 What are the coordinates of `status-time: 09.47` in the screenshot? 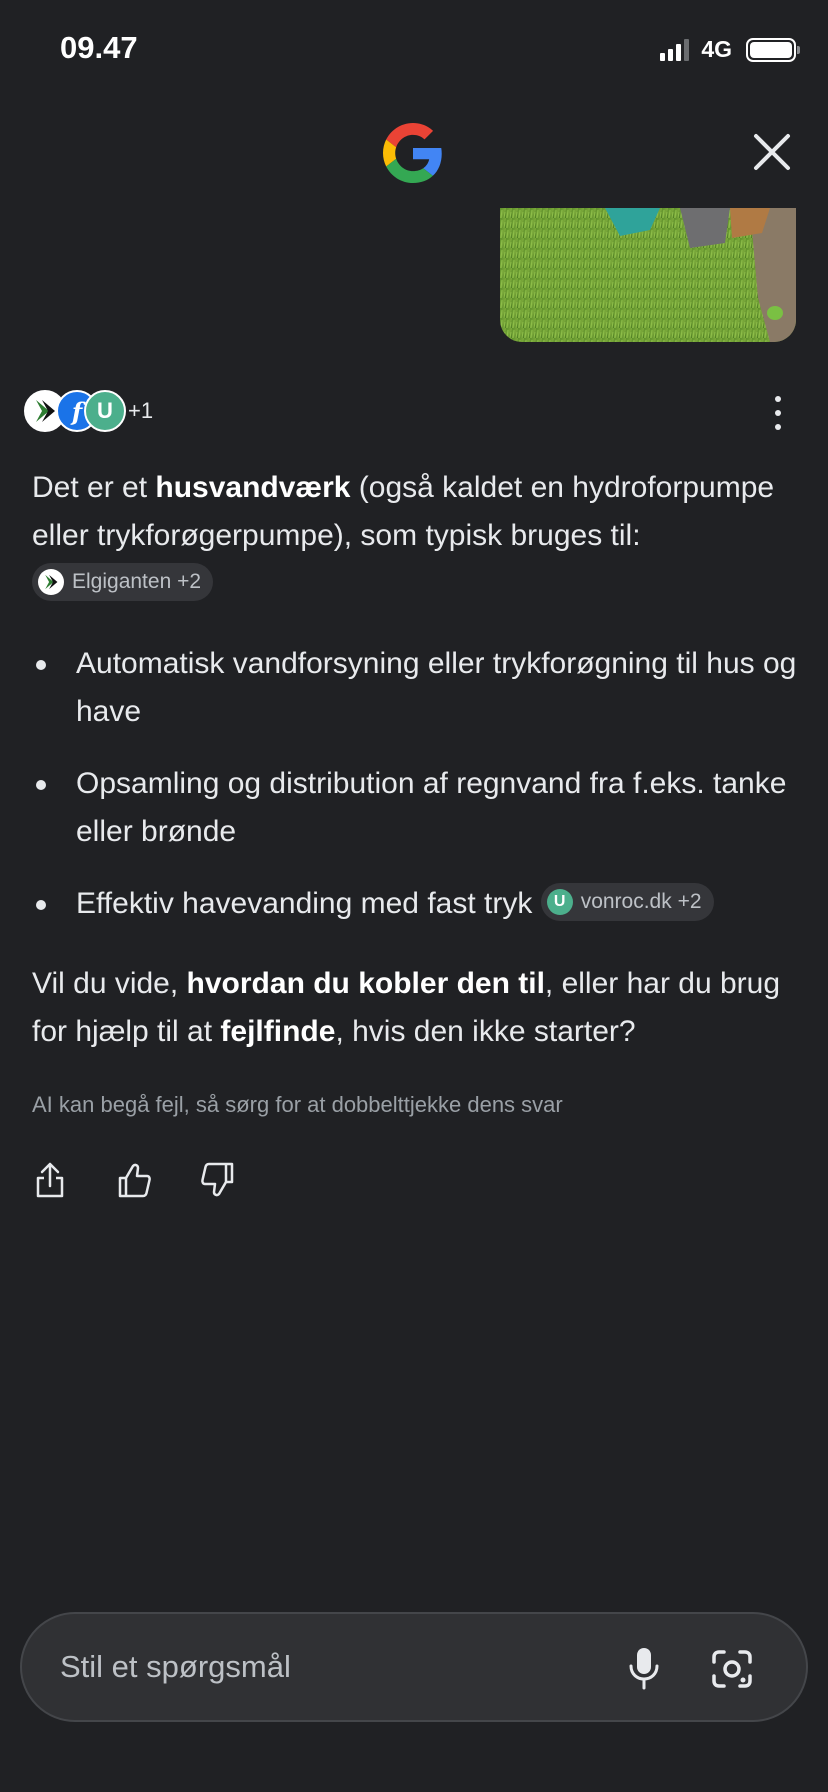 It's located at (99, 47).